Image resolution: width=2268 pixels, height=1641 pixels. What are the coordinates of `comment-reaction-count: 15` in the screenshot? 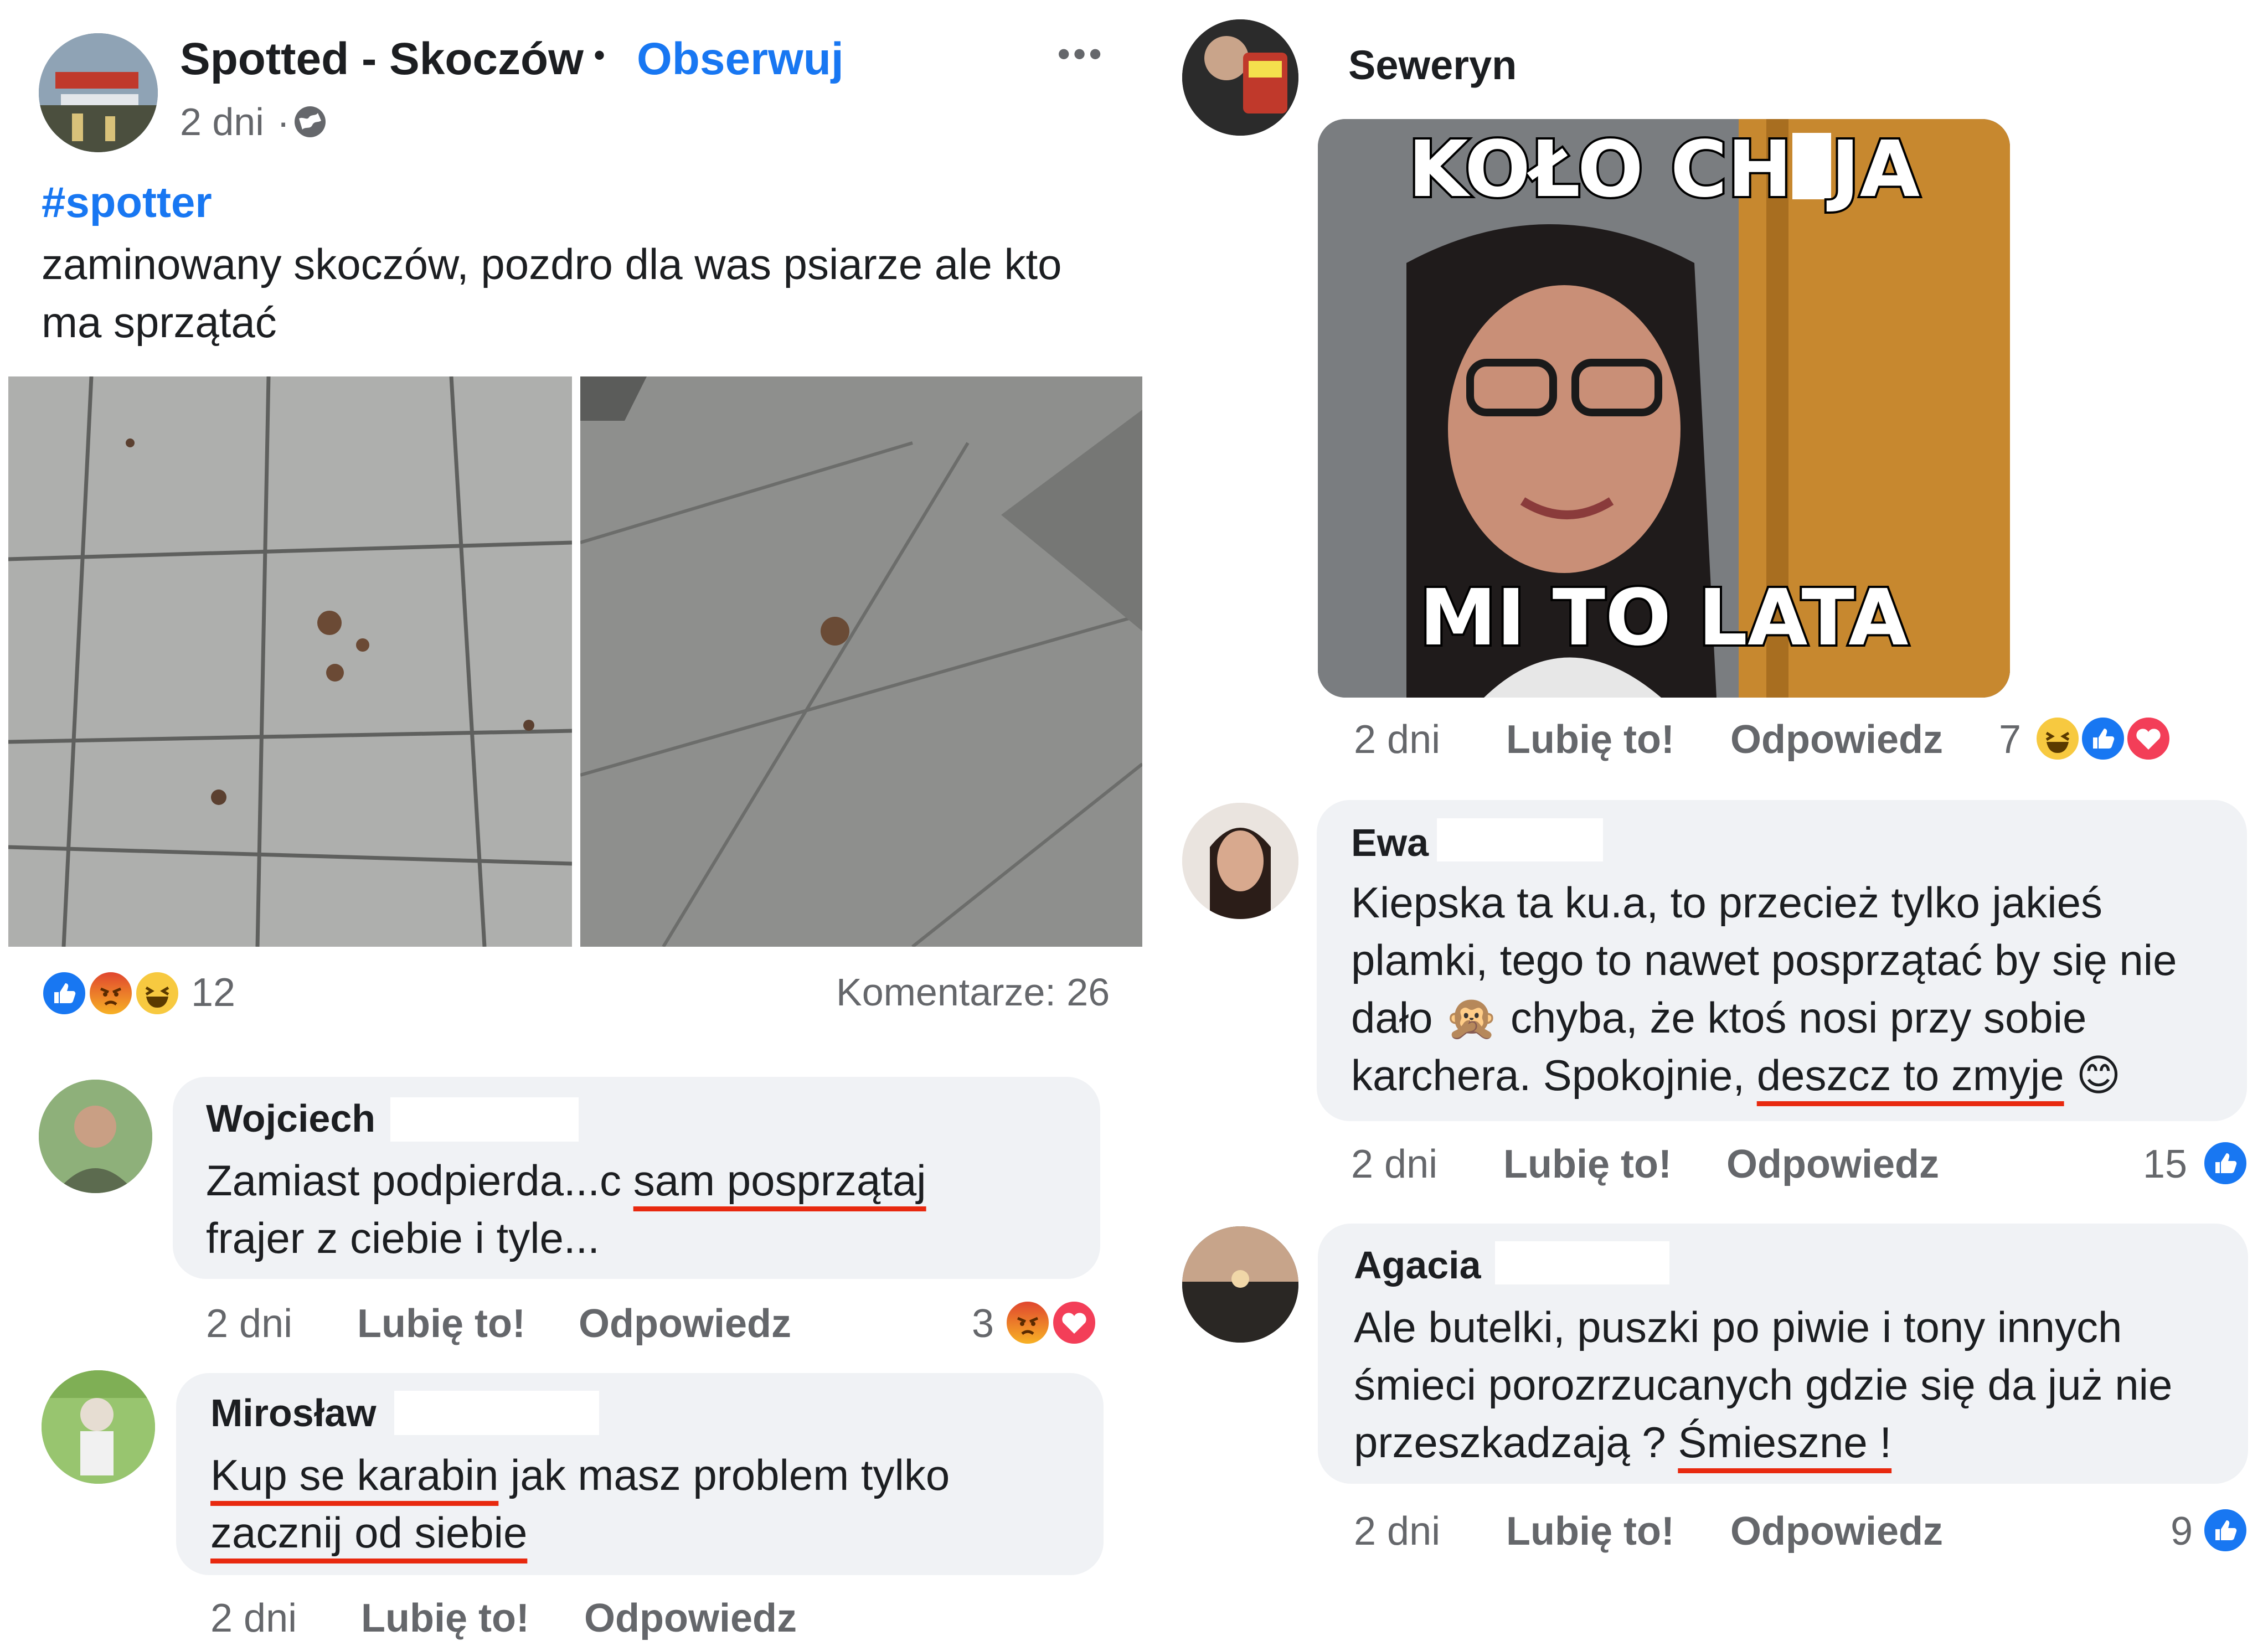 It's located at (2165, 1164).